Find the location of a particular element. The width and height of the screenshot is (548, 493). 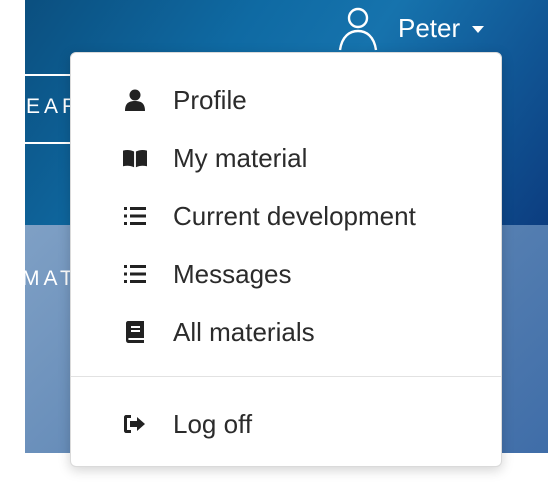

menu-divider is located at coordinates (286, 376).